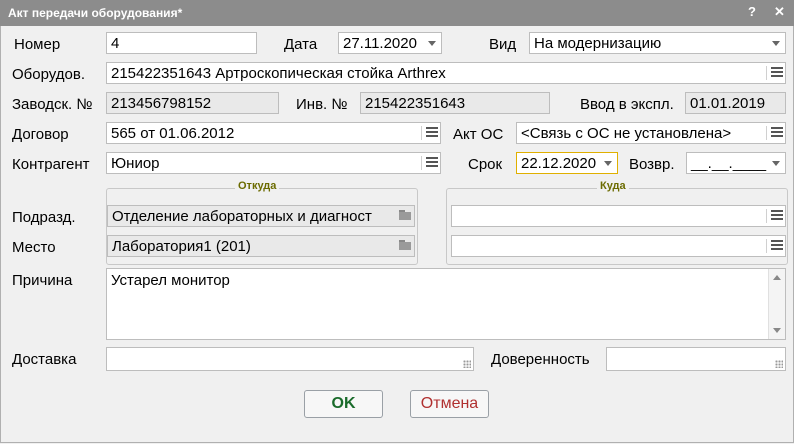 The image size is (794, 444). Describe the element at coordinates (618, 246) in the screenshot. I see `to-place-field` at that location.